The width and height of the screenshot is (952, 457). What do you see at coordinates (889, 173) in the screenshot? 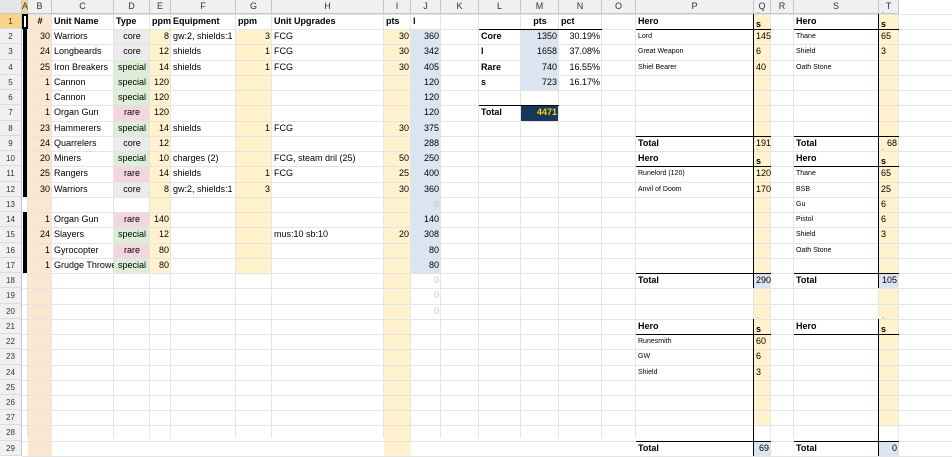
I see `hero-item-value: 65` at bounding box center [889, 173].